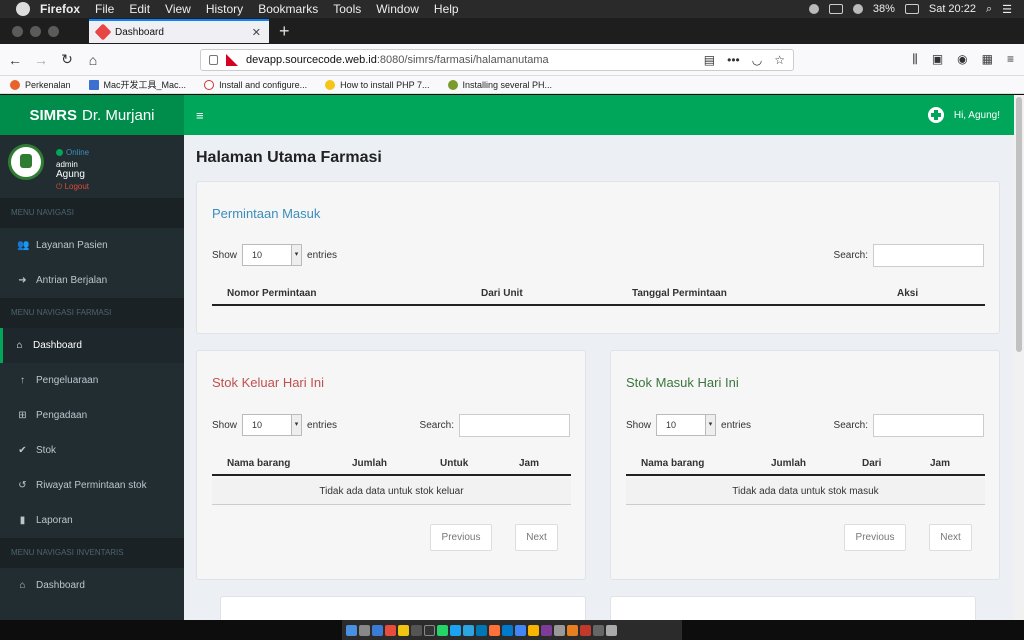  Describe the element at coordinates (53, 31) in the screenshot. I see `zoom-window-icon` at that location.